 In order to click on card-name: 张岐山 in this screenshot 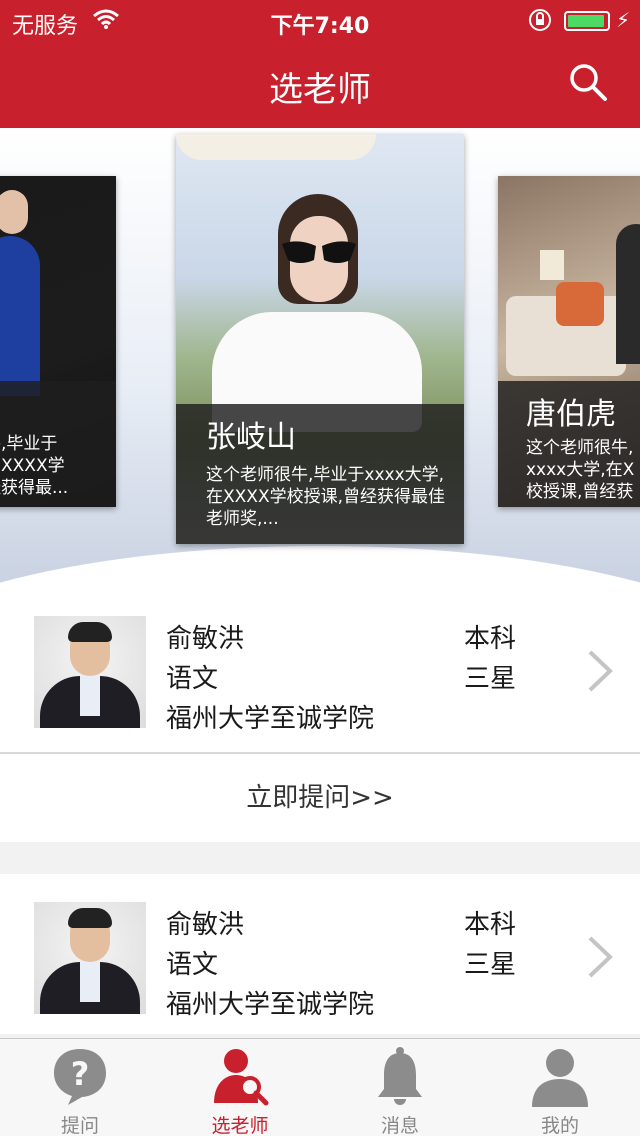, I will do `click(251, 437)`.